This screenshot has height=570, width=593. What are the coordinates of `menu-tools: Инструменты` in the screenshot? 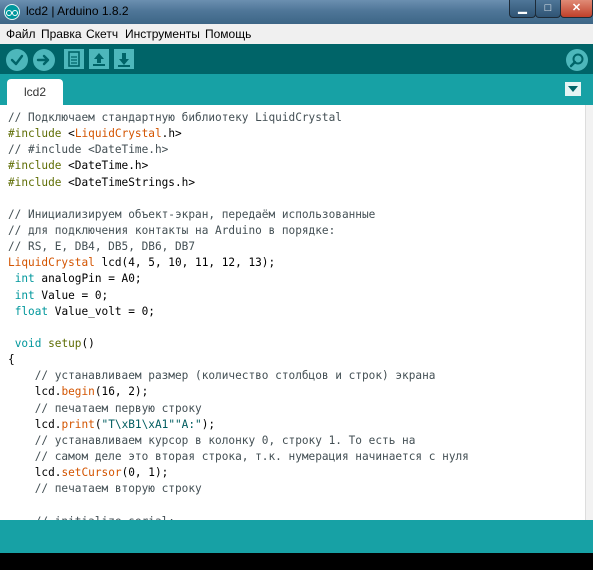 It's located at (162, 34).